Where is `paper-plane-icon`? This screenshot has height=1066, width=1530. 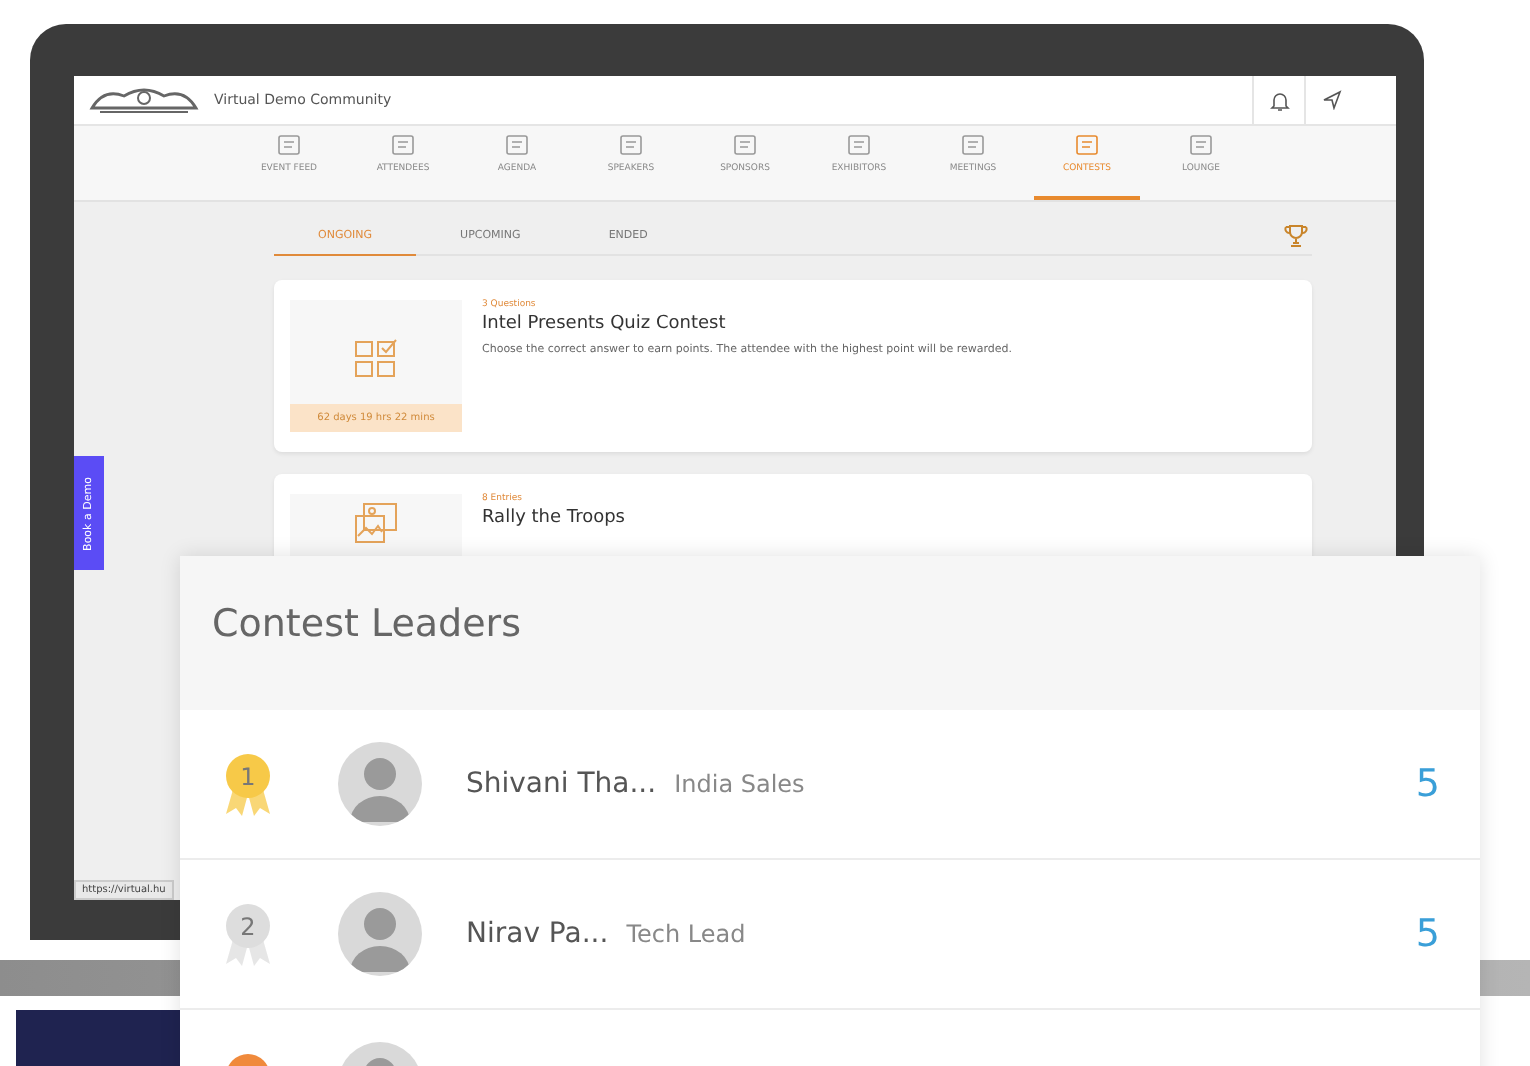
paper-plane-icon is located at coordinates (1331, 100).